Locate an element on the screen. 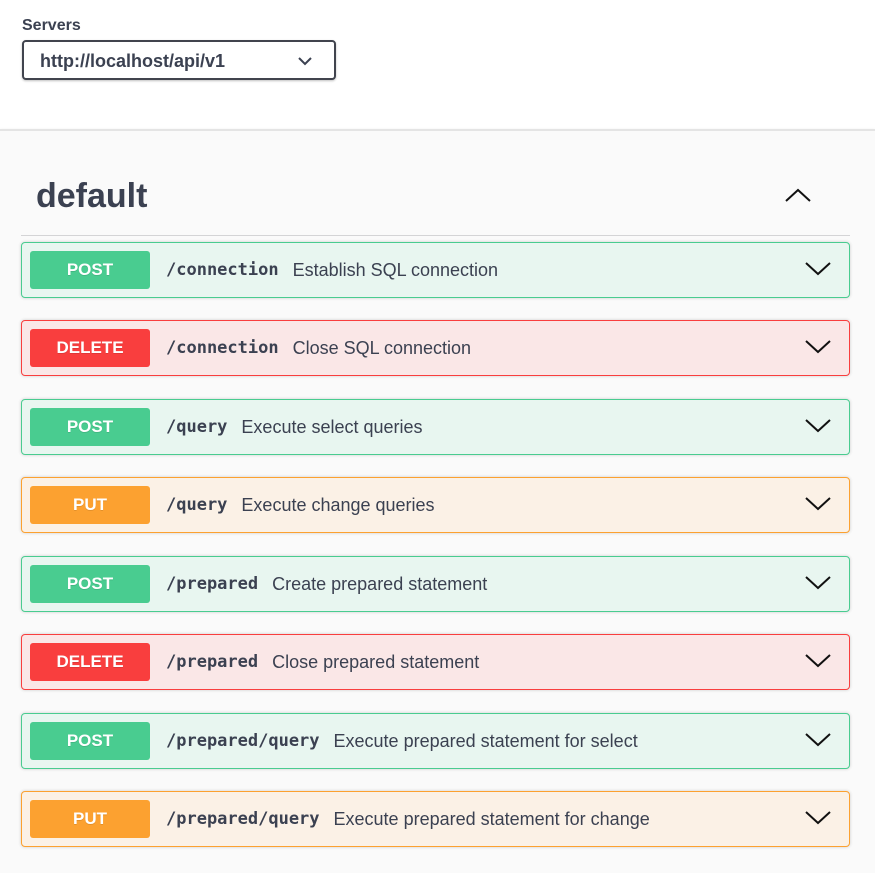 This screenshot has width=875, height=873. operation-summary-row: /query Execute change queries is located at coordinates (300, 505).